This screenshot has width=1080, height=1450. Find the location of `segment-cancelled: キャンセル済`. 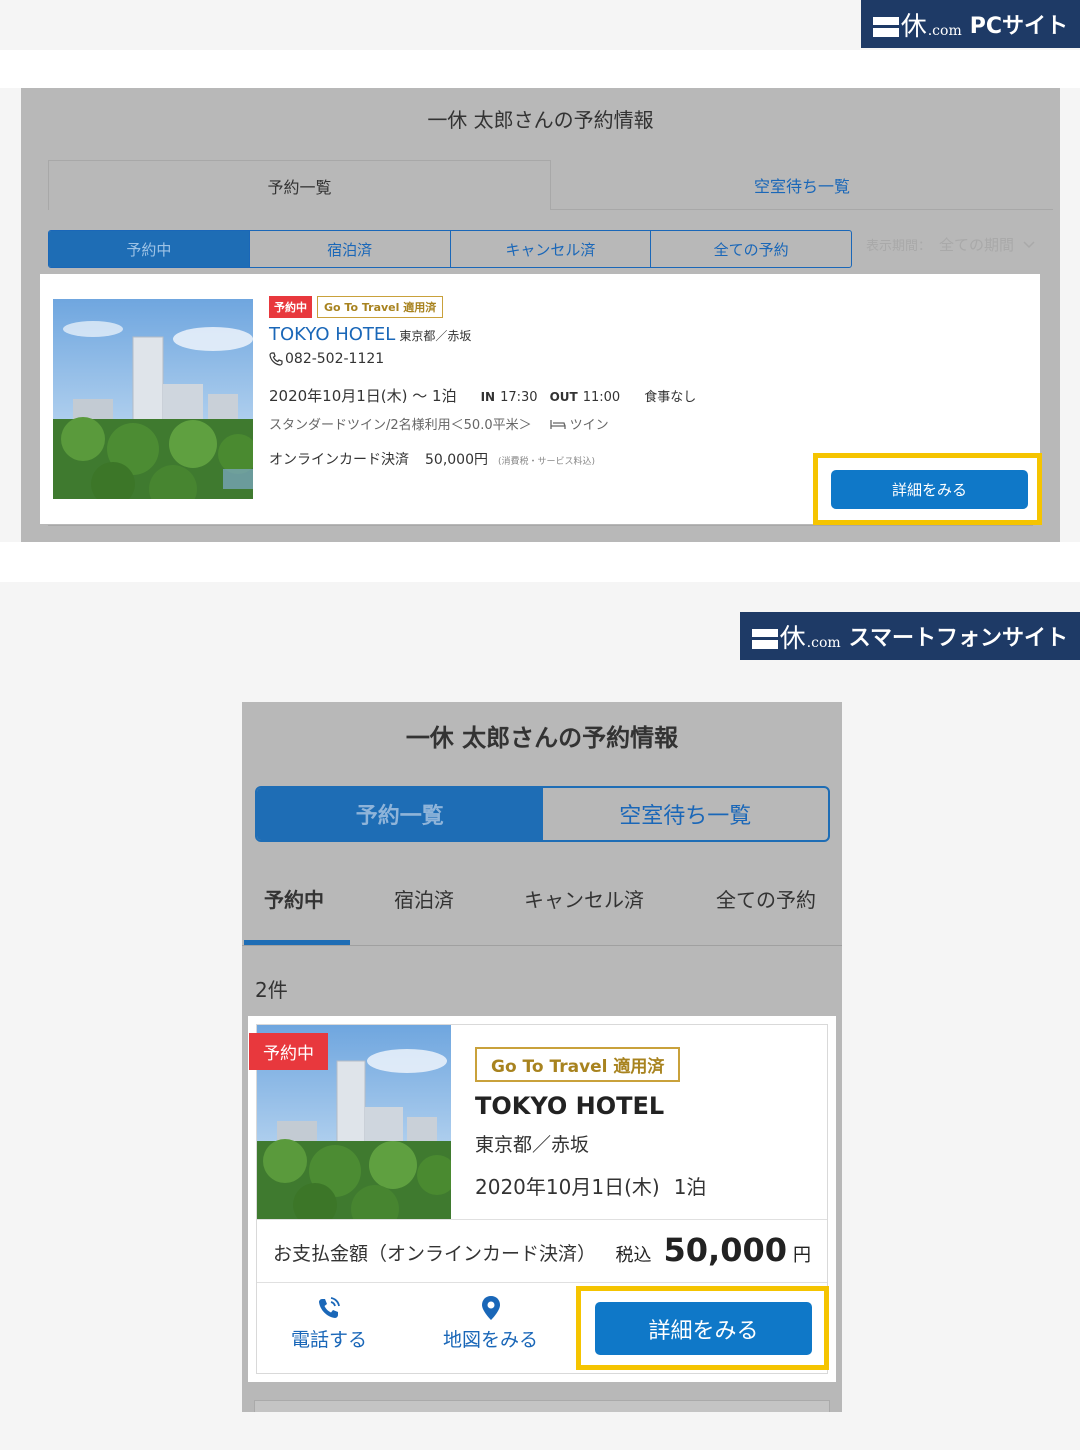

segment-cancelled: キャンセル済 is located at coordinates (551, 249).